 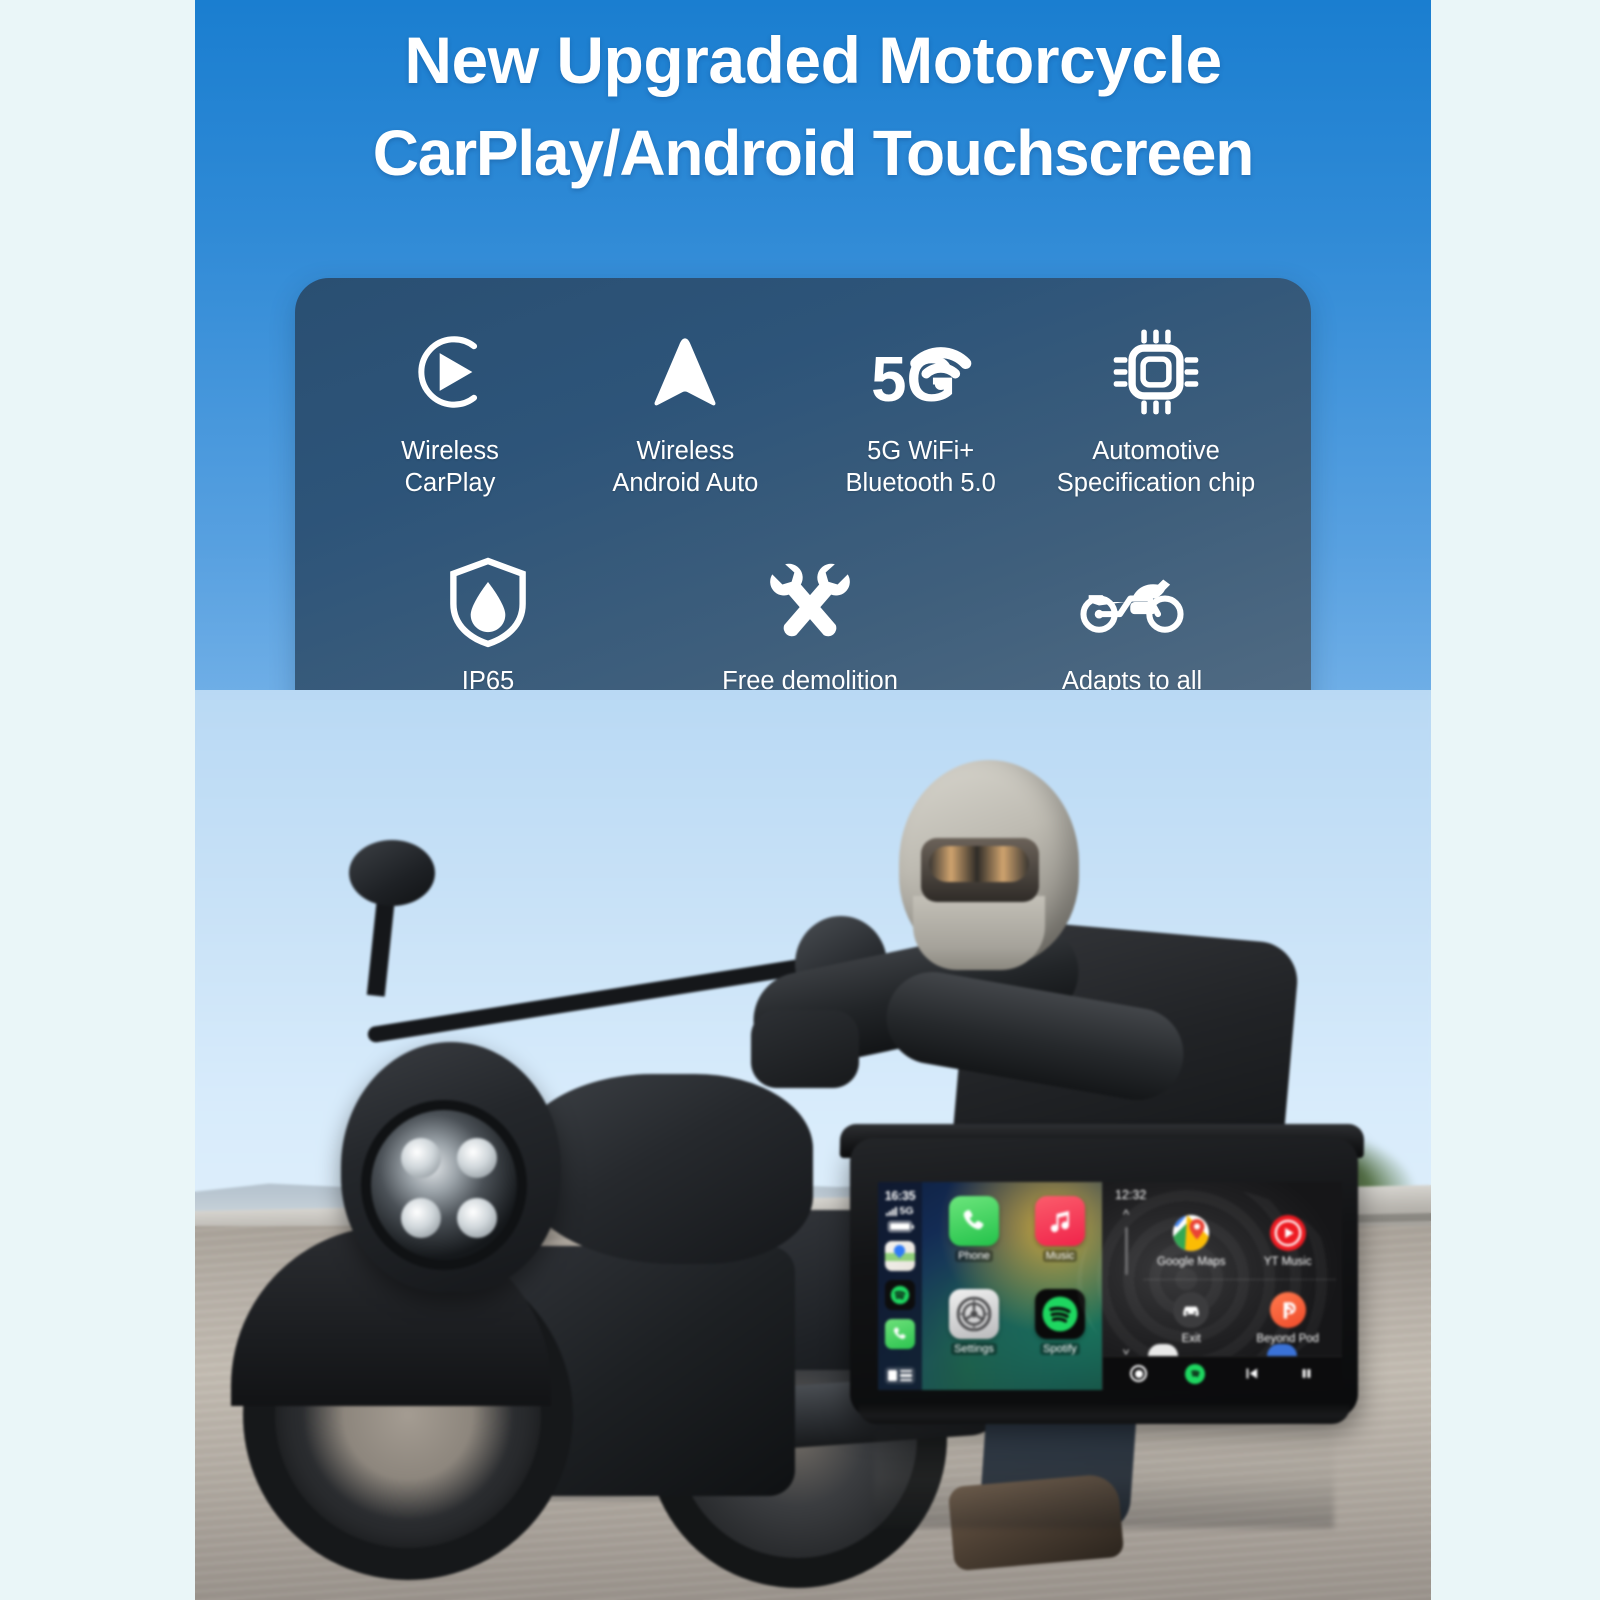 I want to click on carplay-signal-status: 5G, so click(x=900, y=1211).